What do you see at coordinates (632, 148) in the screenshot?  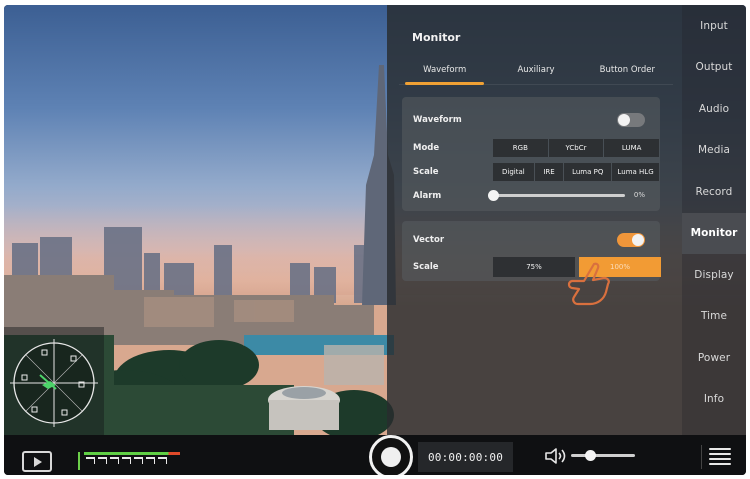 I see `mode-luma-button: LUMA` at bounding box center [632, 148].